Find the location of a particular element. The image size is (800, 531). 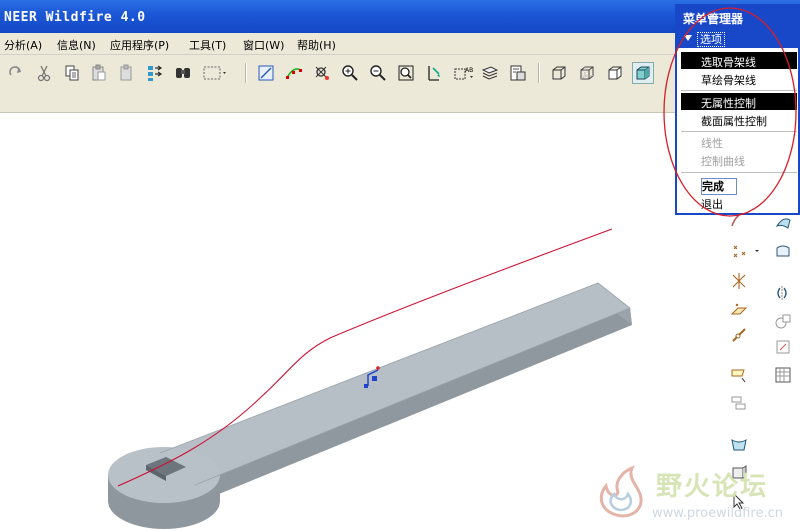

menu-manager-title: 菜单管理器 is located at coordinates (737, 18).